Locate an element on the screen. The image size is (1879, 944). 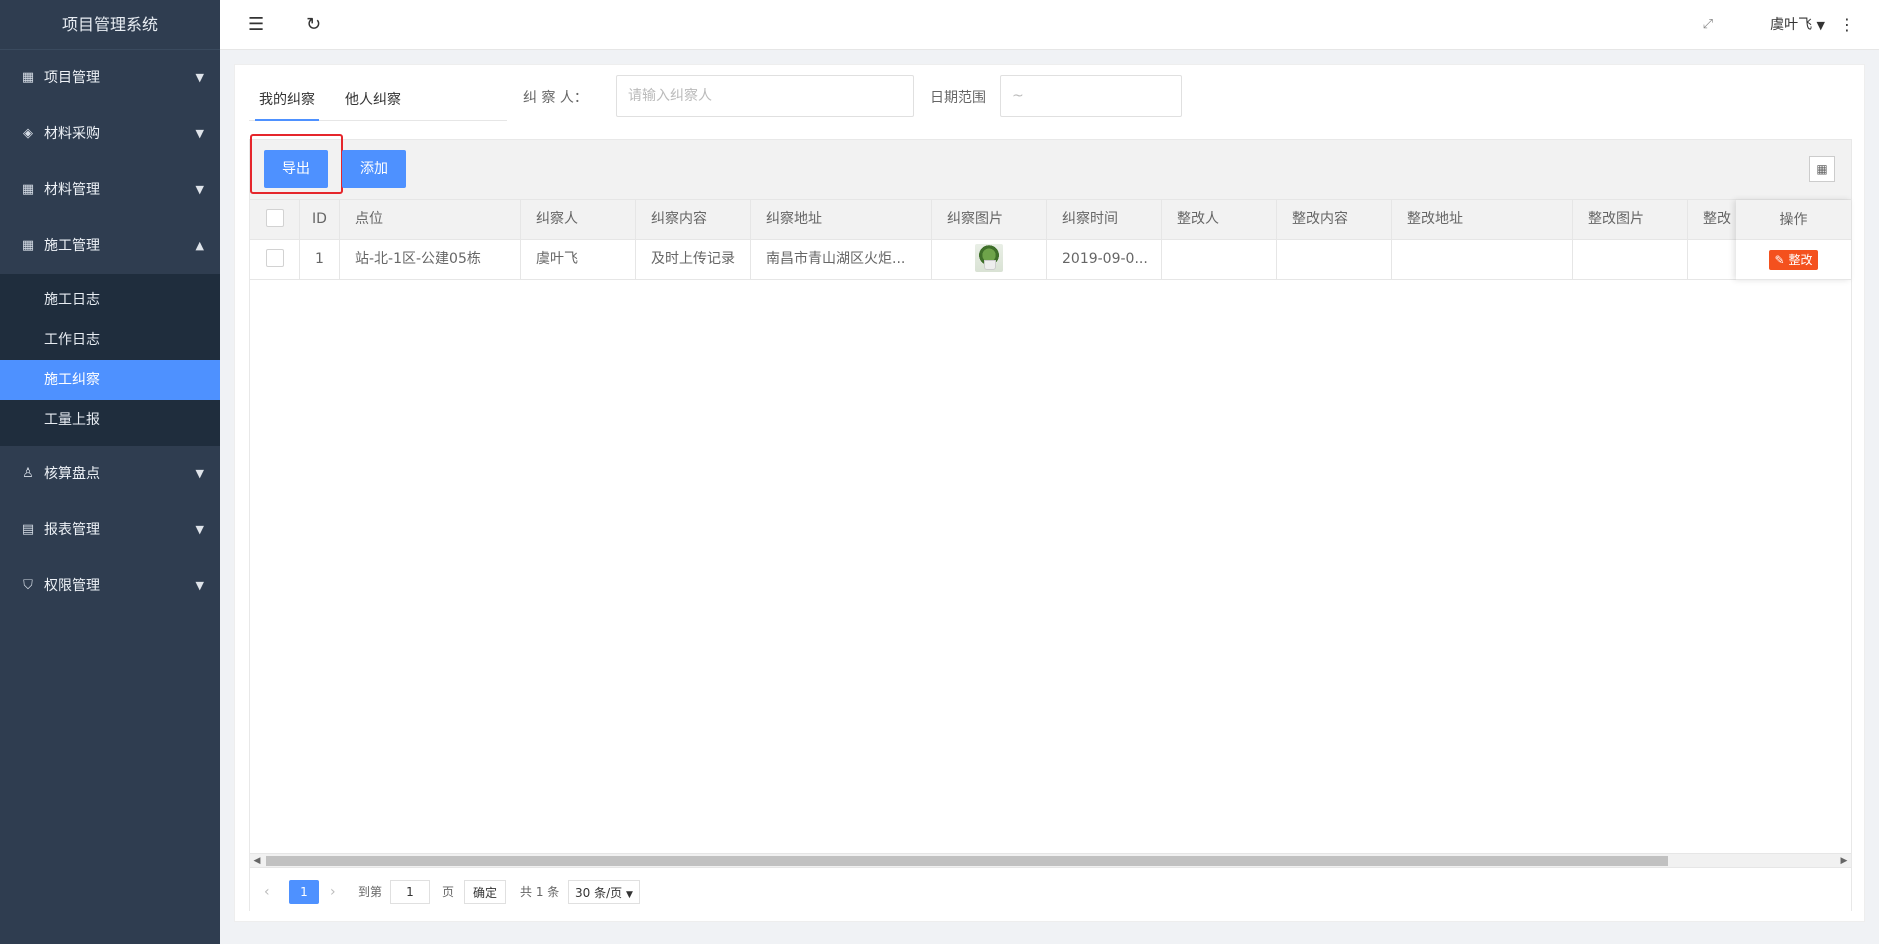
row-actions-cell: ✎ 整改 is located at coordinates (1793, 260).